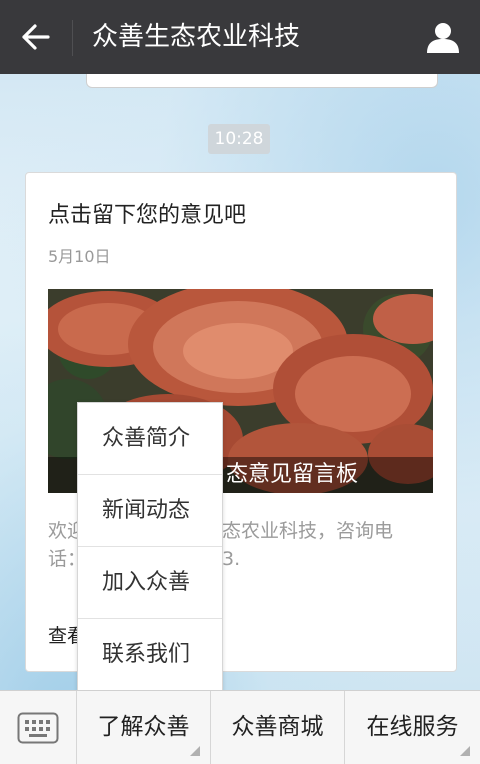  I want to click on keyboard-icon, so click(38, 727).